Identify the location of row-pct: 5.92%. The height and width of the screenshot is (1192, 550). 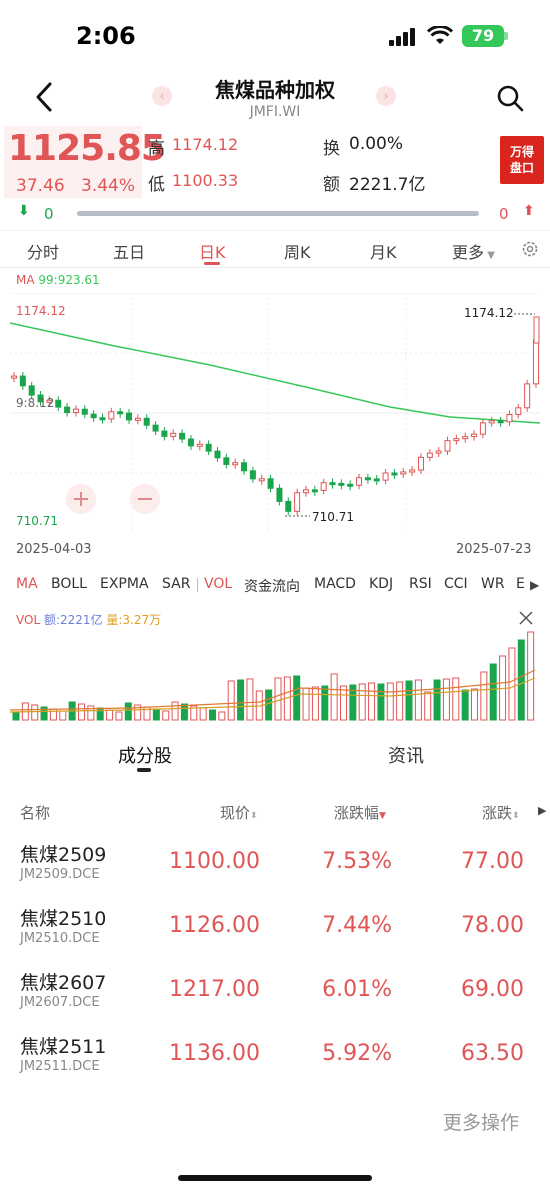
(357, 1053).